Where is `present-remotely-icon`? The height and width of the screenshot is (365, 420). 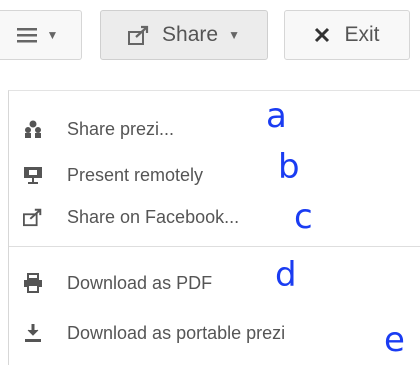 present-remotely-icon is located at coordinates (33, 175).